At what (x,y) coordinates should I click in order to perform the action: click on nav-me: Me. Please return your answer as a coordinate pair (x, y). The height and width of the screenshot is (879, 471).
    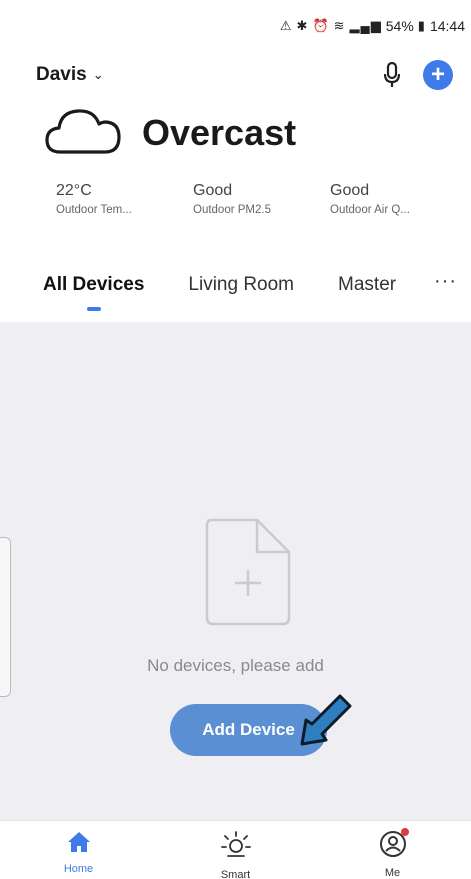
    Looking at the image, I should click on (392, 850).